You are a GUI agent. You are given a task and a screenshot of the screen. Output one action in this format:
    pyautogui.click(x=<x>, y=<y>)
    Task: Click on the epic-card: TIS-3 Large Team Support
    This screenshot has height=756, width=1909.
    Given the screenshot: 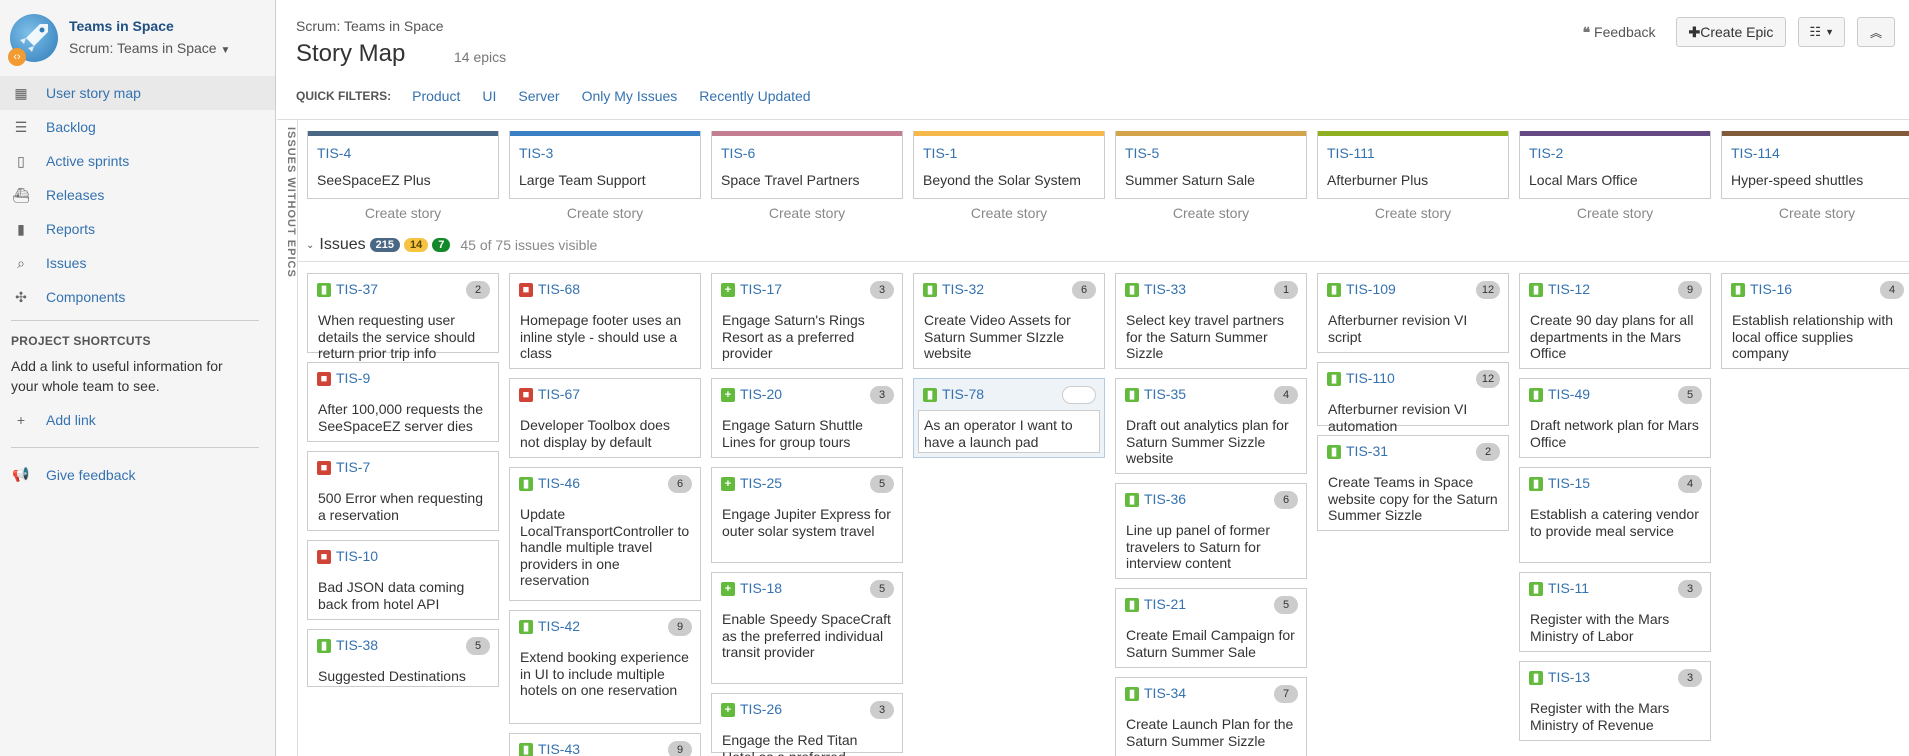 What is the action you would take?
    pyautogui.click(x=605, y=165)
    